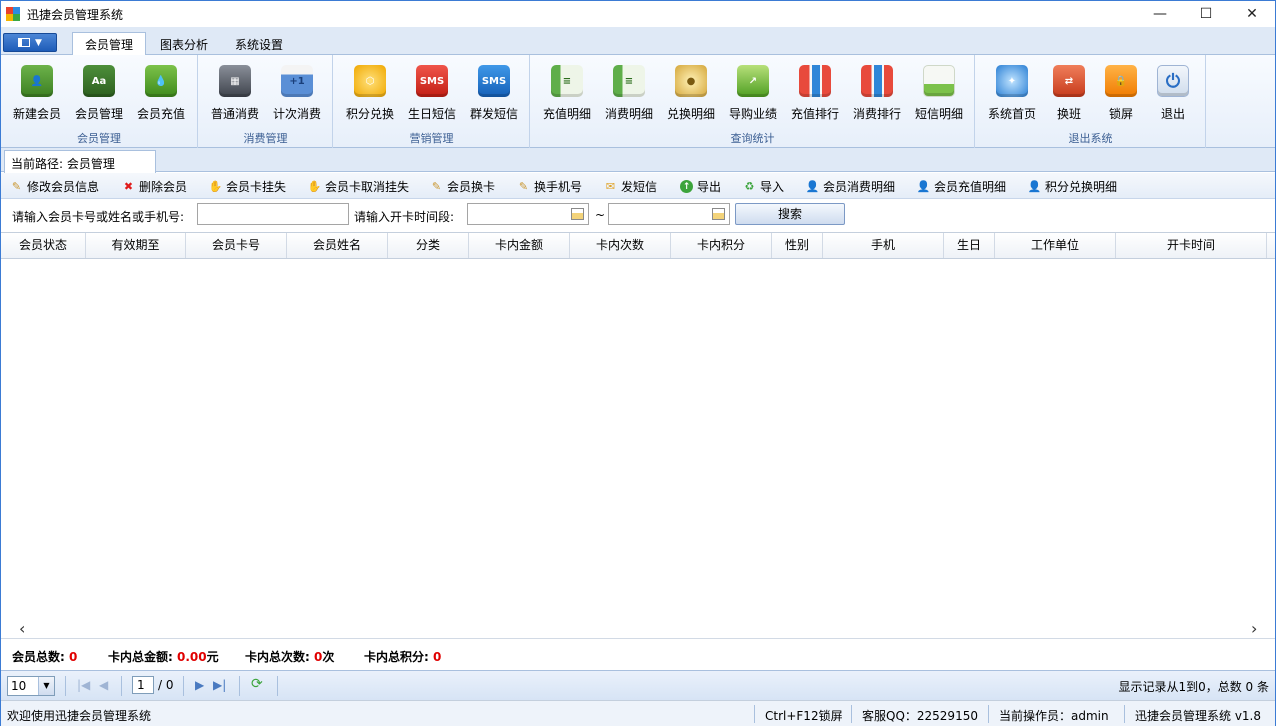 Image resolution: width=1276 pixels, height=726 pixels. I want to click on tab-member-management: 会员管理, so click(109, 44).